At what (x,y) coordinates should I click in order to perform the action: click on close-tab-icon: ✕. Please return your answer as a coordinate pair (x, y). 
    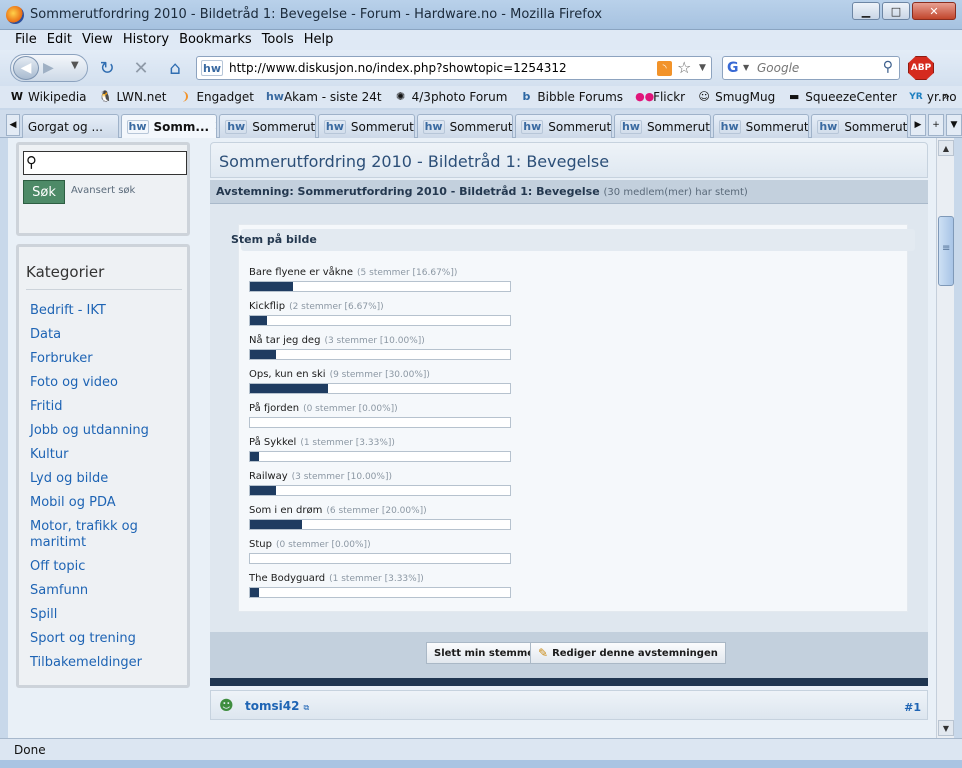
    Looking at the image, I should click on (215, 126).